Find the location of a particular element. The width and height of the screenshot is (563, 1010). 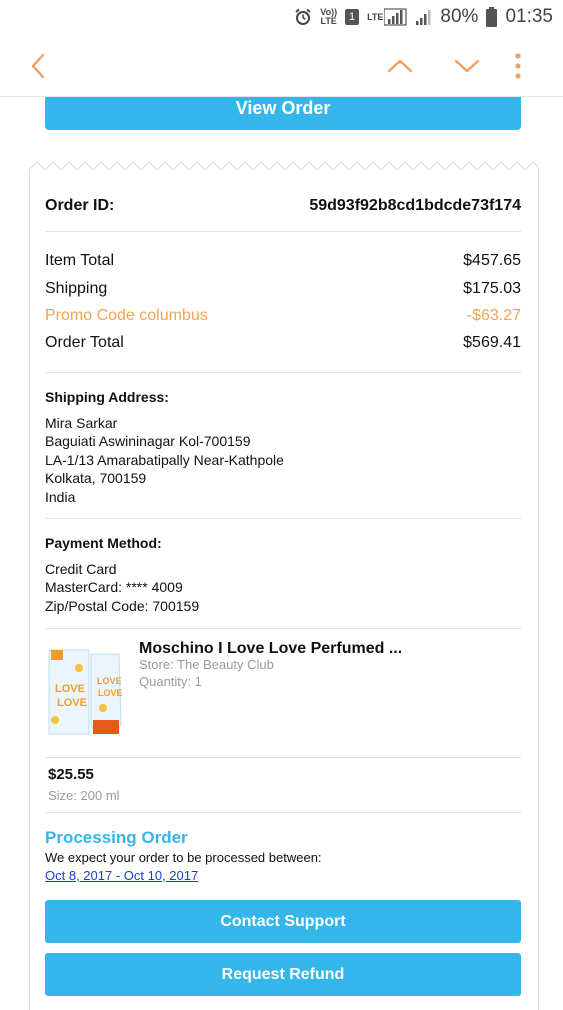

battery-percent: 80% is located at coordinates (459, 16).